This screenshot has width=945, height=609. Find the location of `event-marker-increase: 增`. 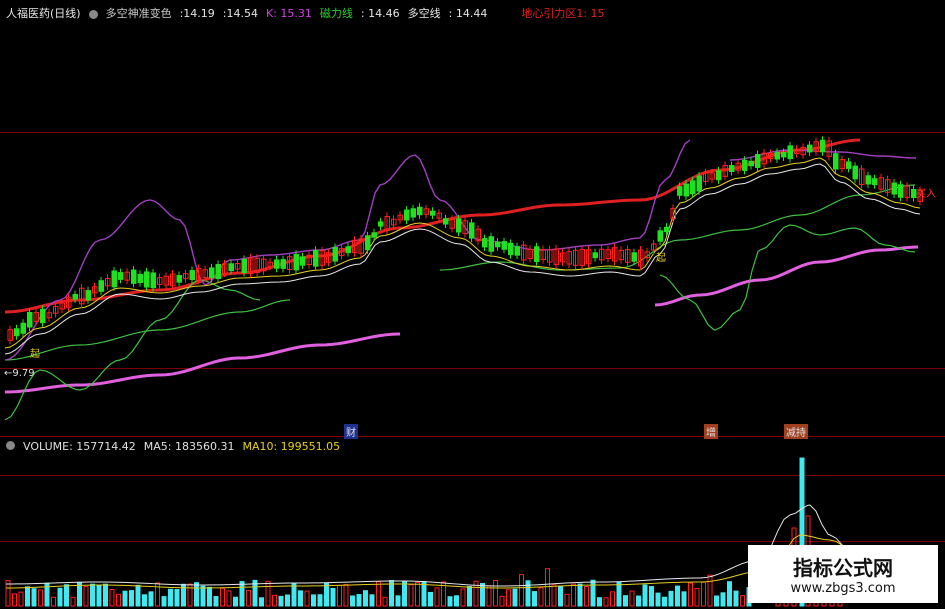

event-marker-increase: 增 is located at coordinates (711, 431).